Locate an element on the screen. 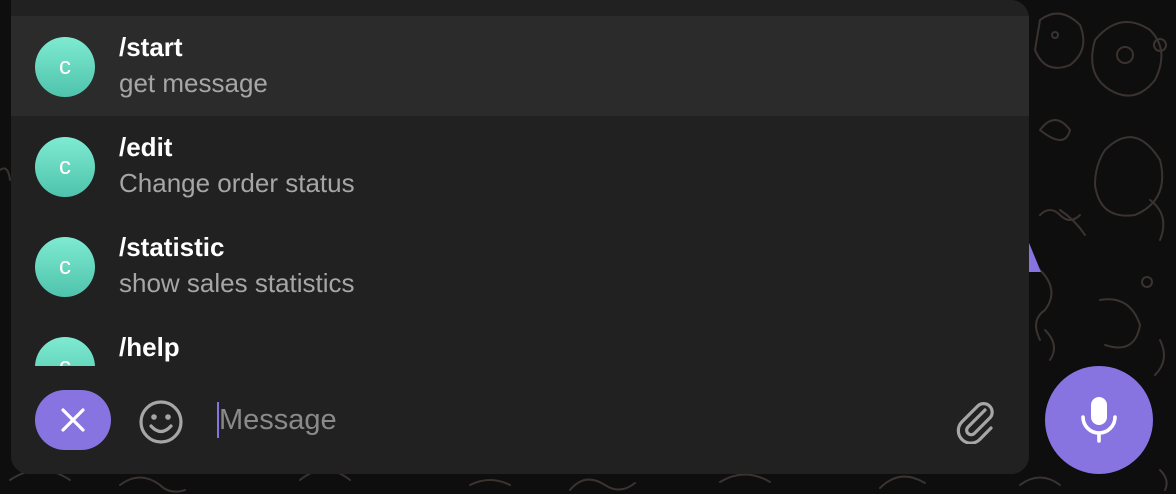 This screenshot has width=1176, height=494. command-description: Change order status is located at coordinates (237, 183).